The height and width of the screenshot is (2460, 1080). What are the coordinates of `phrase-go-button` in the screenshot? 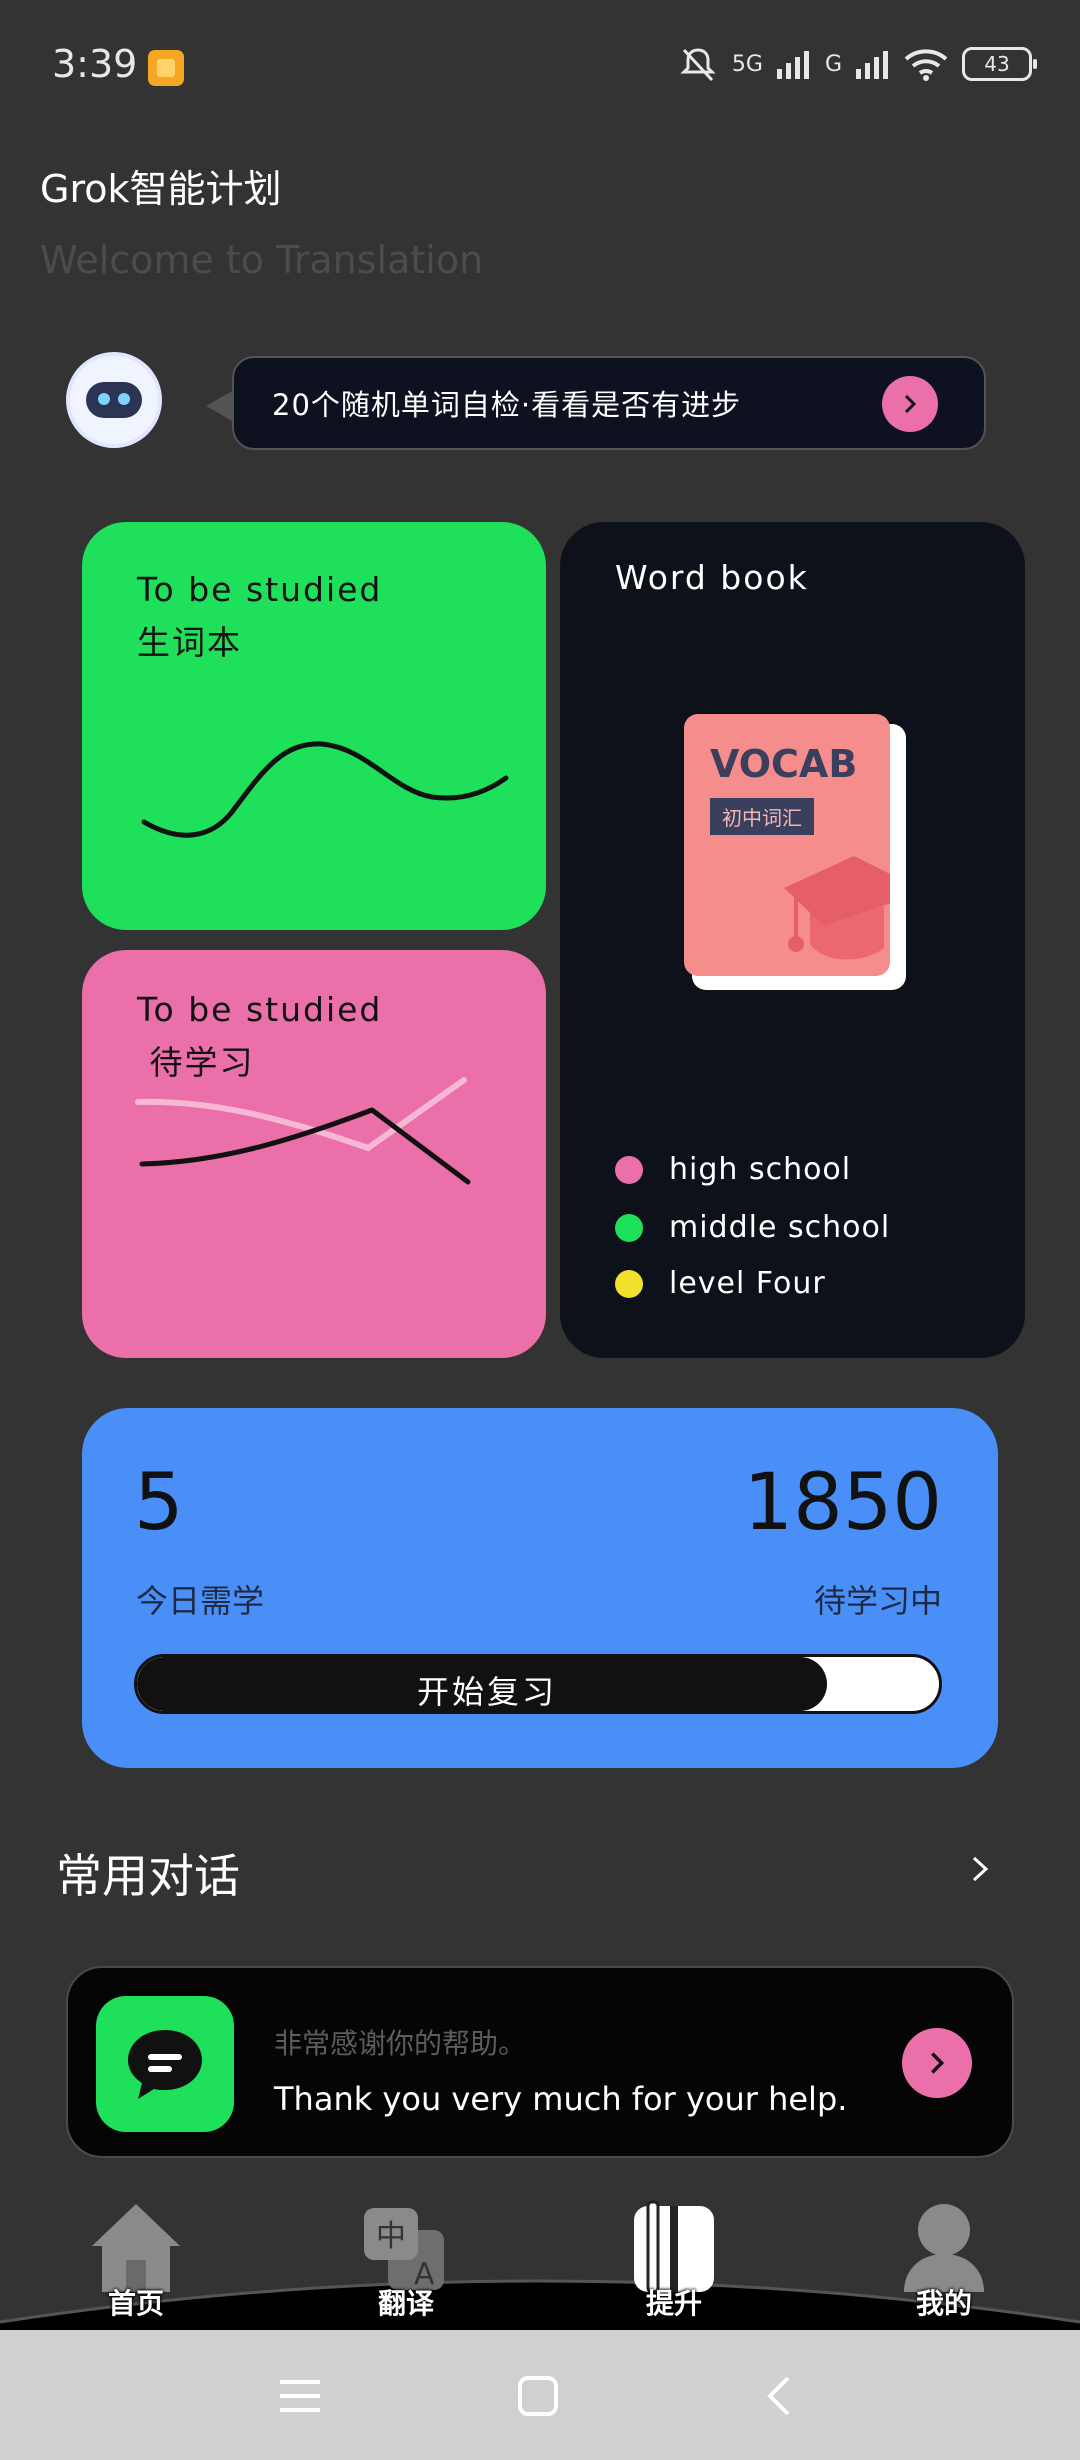 It's located at (937, 2063).